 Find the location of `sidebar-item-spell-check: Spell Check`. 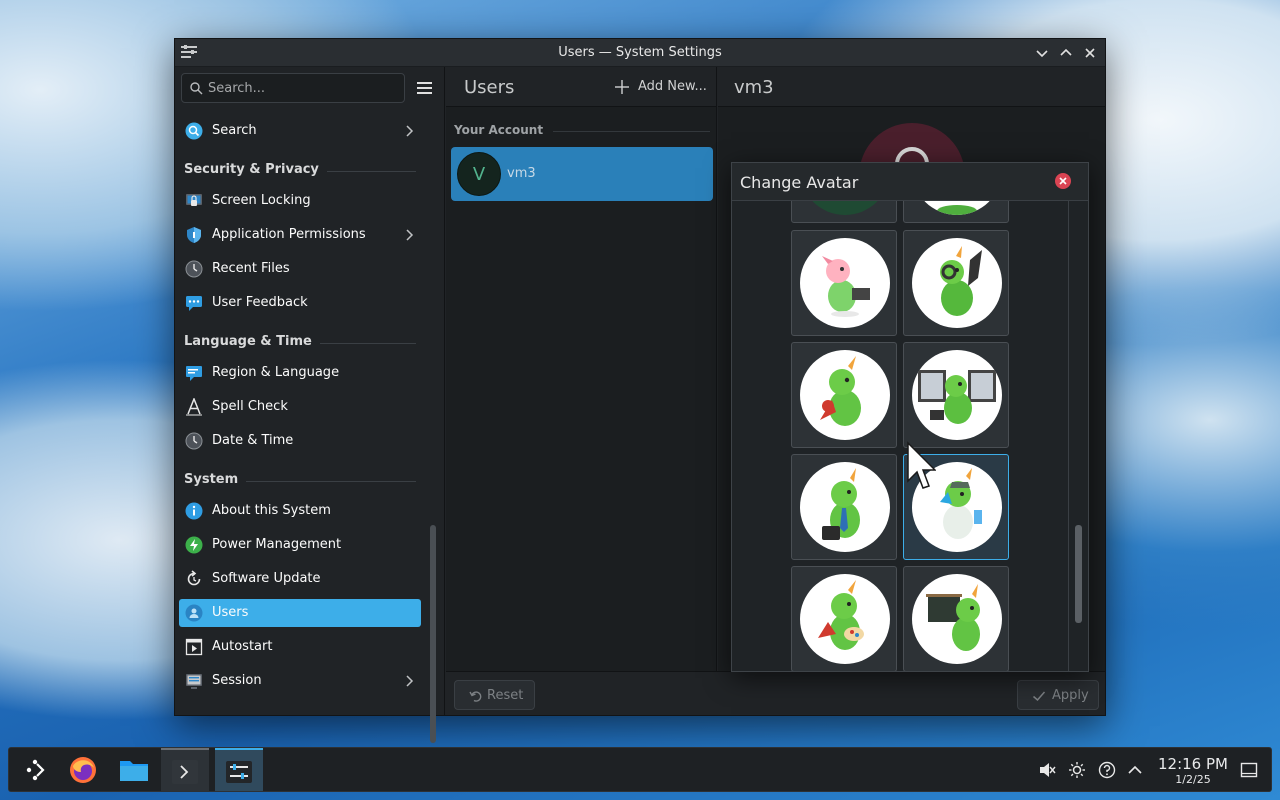

sidebar-item-spell-check: Spell Check is located at coordinates (300, 407).